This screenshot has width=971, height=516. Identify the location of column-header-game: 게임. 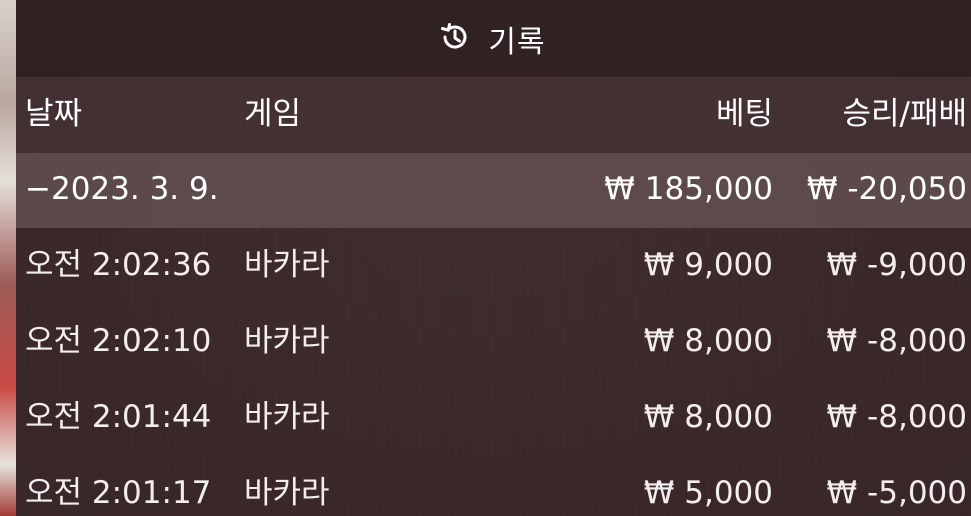
(272, 114).